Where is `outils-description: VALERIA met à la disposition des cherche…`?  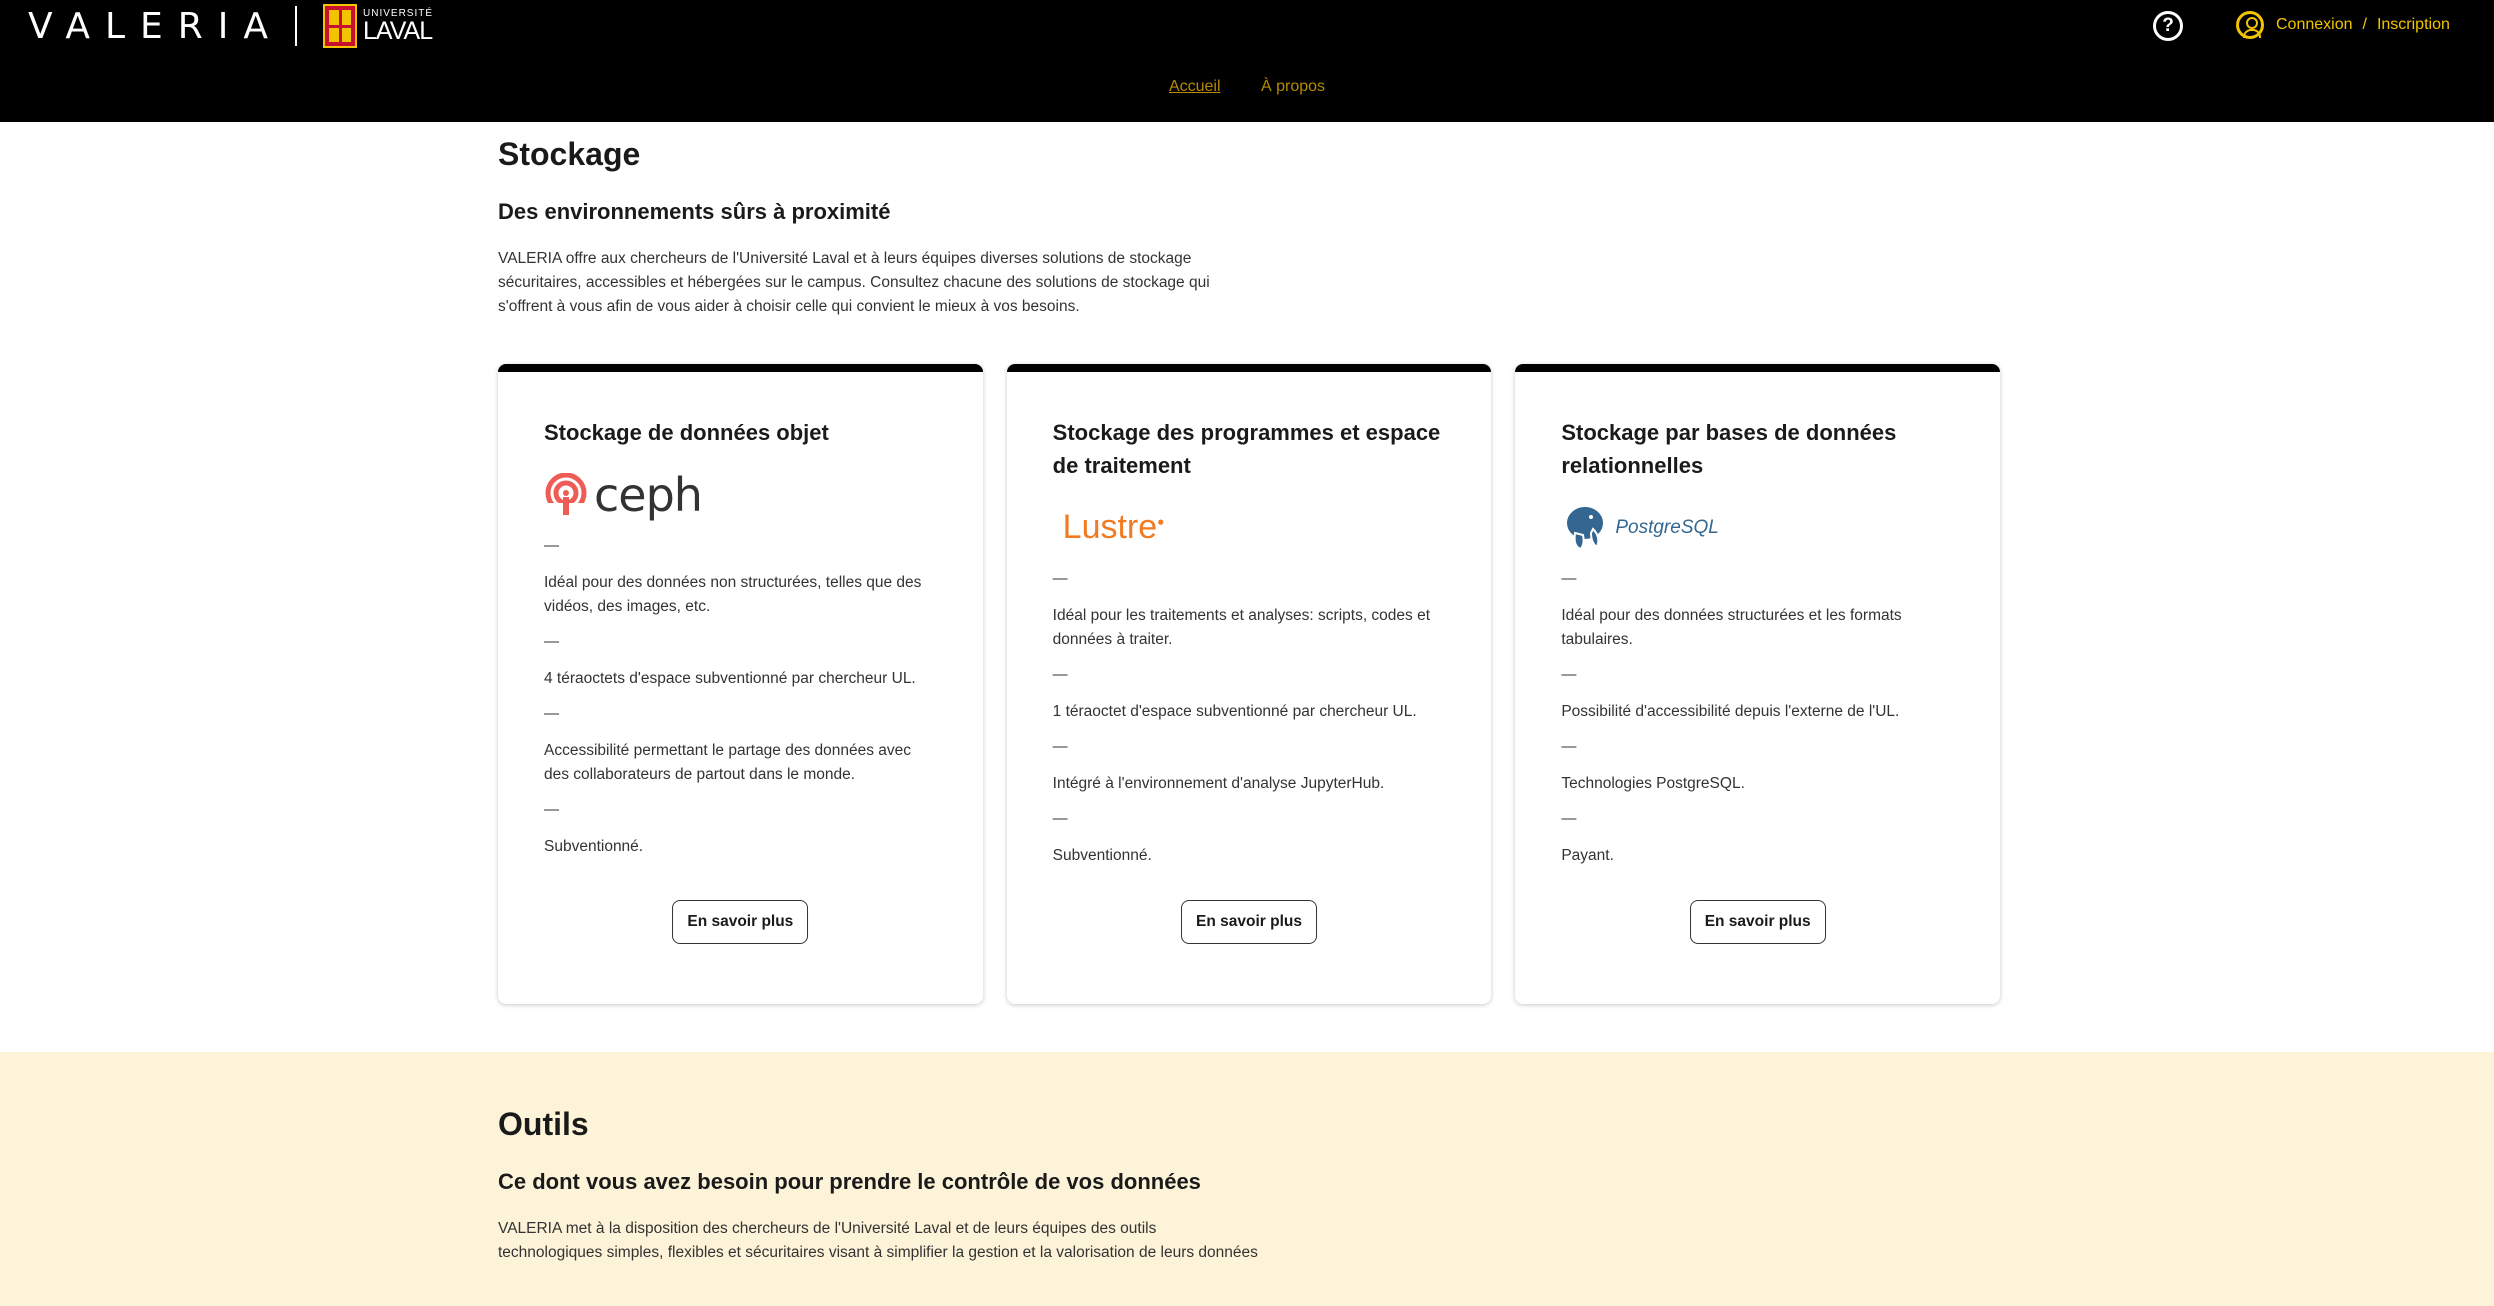 outils-description: VALERIA met à la disposition des cherche… is located at coordinates (878, 1240).